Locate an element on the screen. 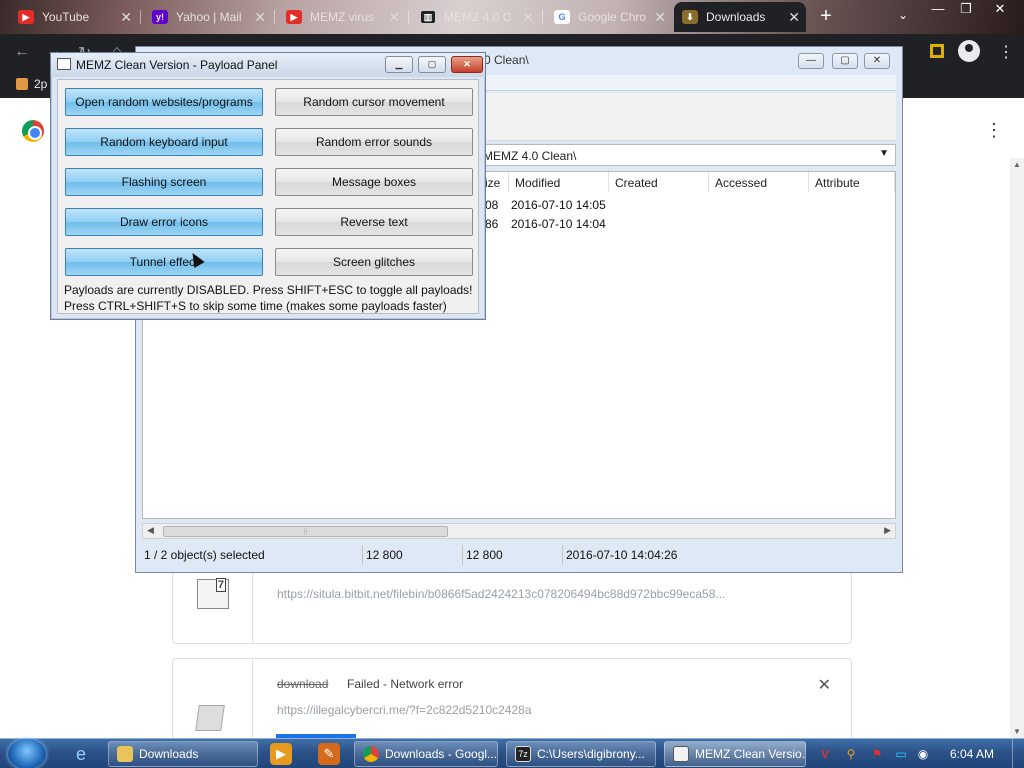  tab-label: MEMZ 4.0 C is located at coordinates (478, 17).